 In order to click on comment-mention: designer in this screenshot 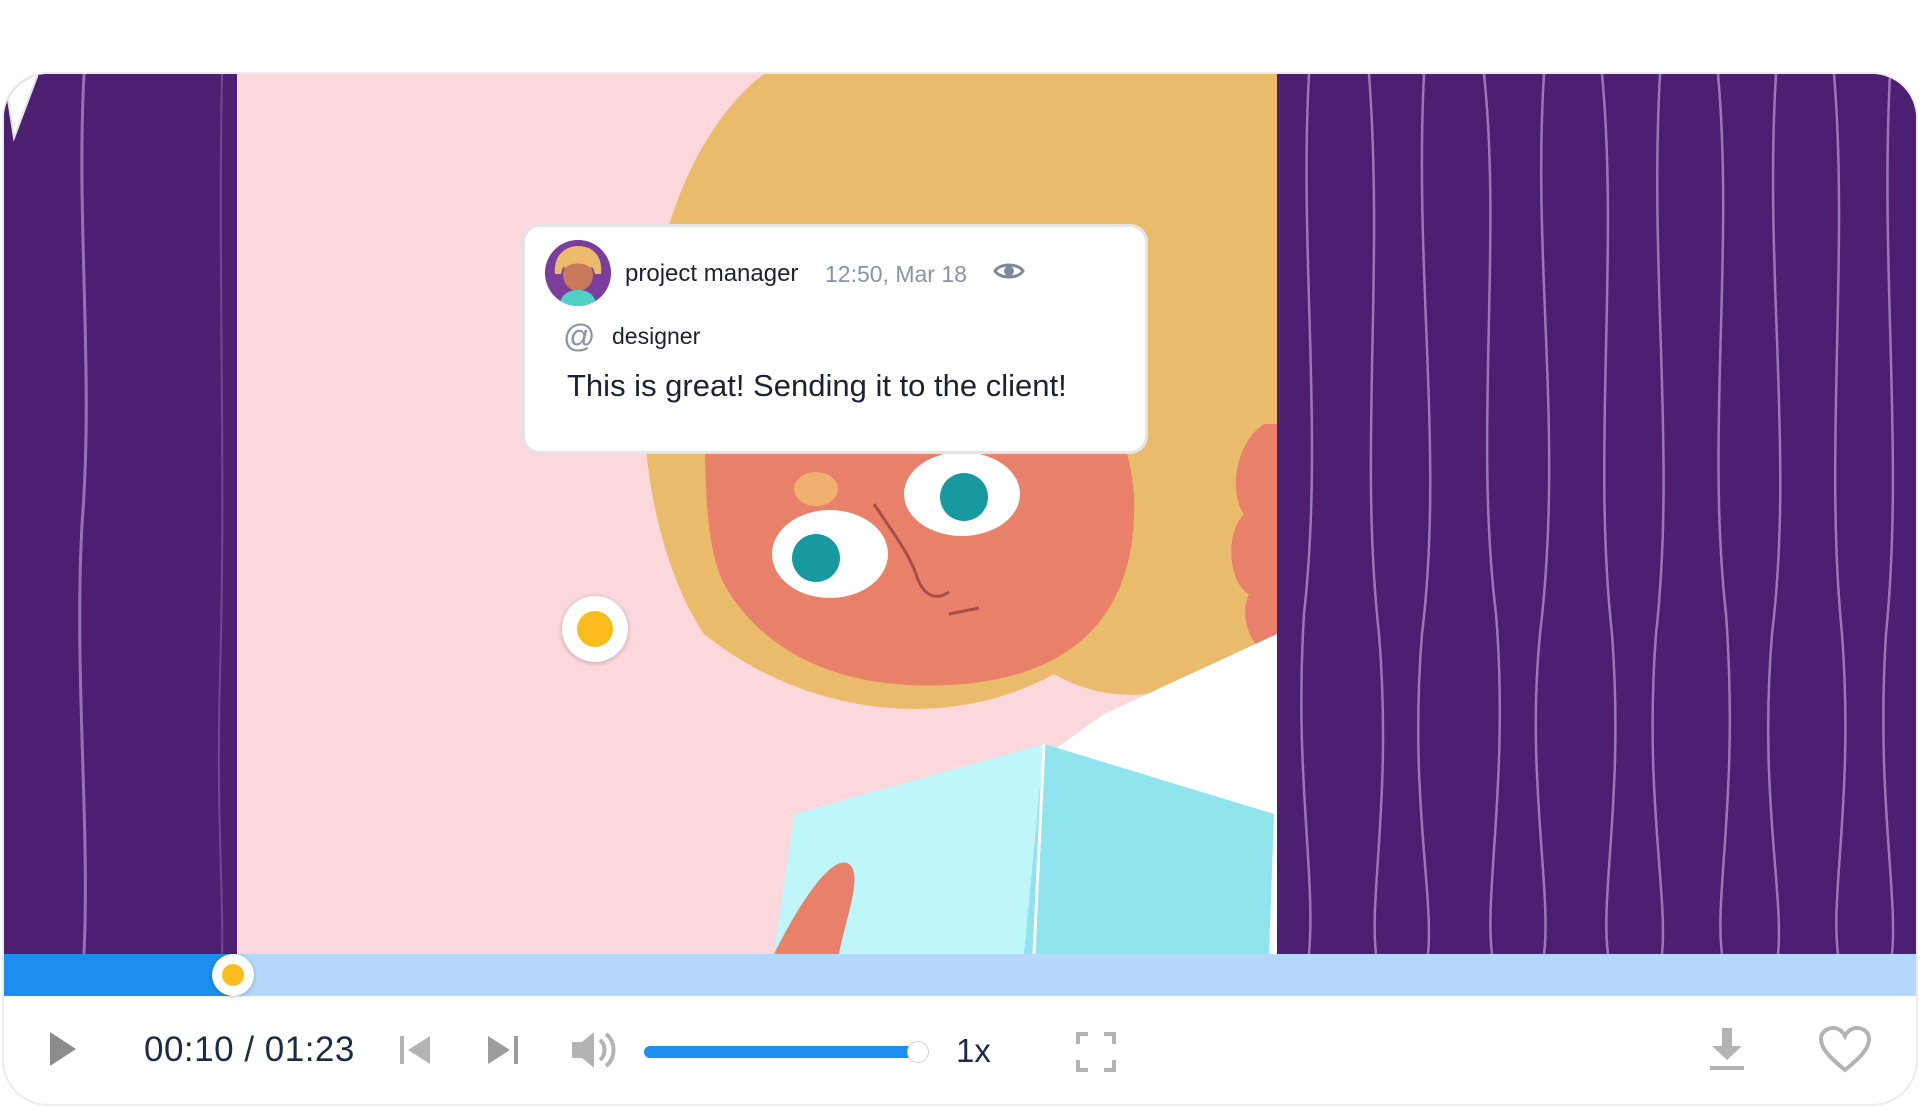, I will do `click(656, 336)`.